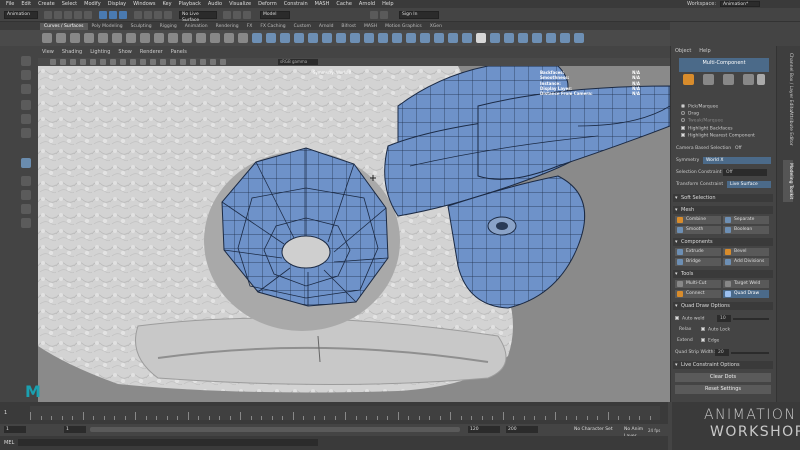 This screenshot has height=450, width=800. I want to click on target-weld-button: Target Weld, so click(746, 284).